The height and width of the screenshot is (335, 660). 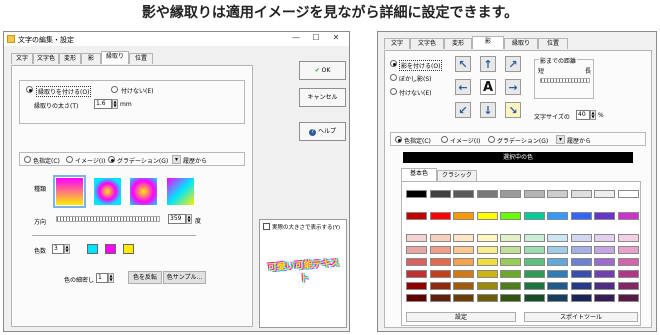 I want to click on maximize-button: ☐, so click(x=316, y=37).